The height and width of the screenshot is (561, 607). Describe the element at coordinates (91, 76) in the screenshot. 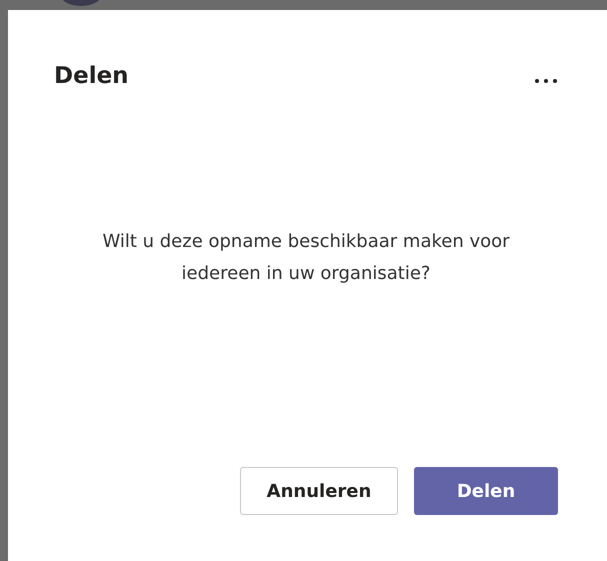

I see `dialog-title: Delen` at that location.